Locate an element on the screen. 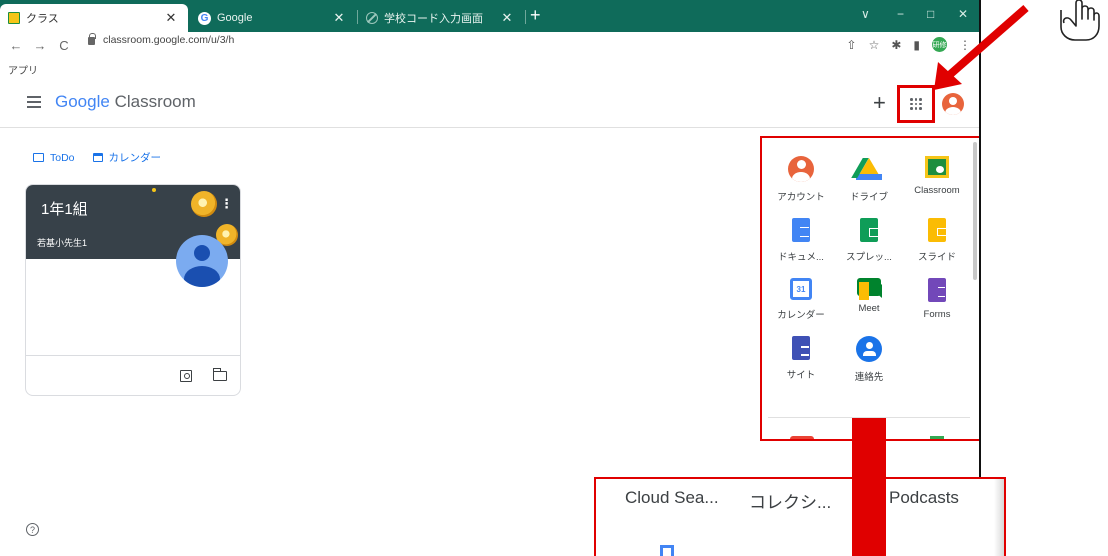 This screenshot has width=1108, height=556. zoom-inset: Cloud Sea... コレクシ... Podcasts is located at coordinates (800, 516).